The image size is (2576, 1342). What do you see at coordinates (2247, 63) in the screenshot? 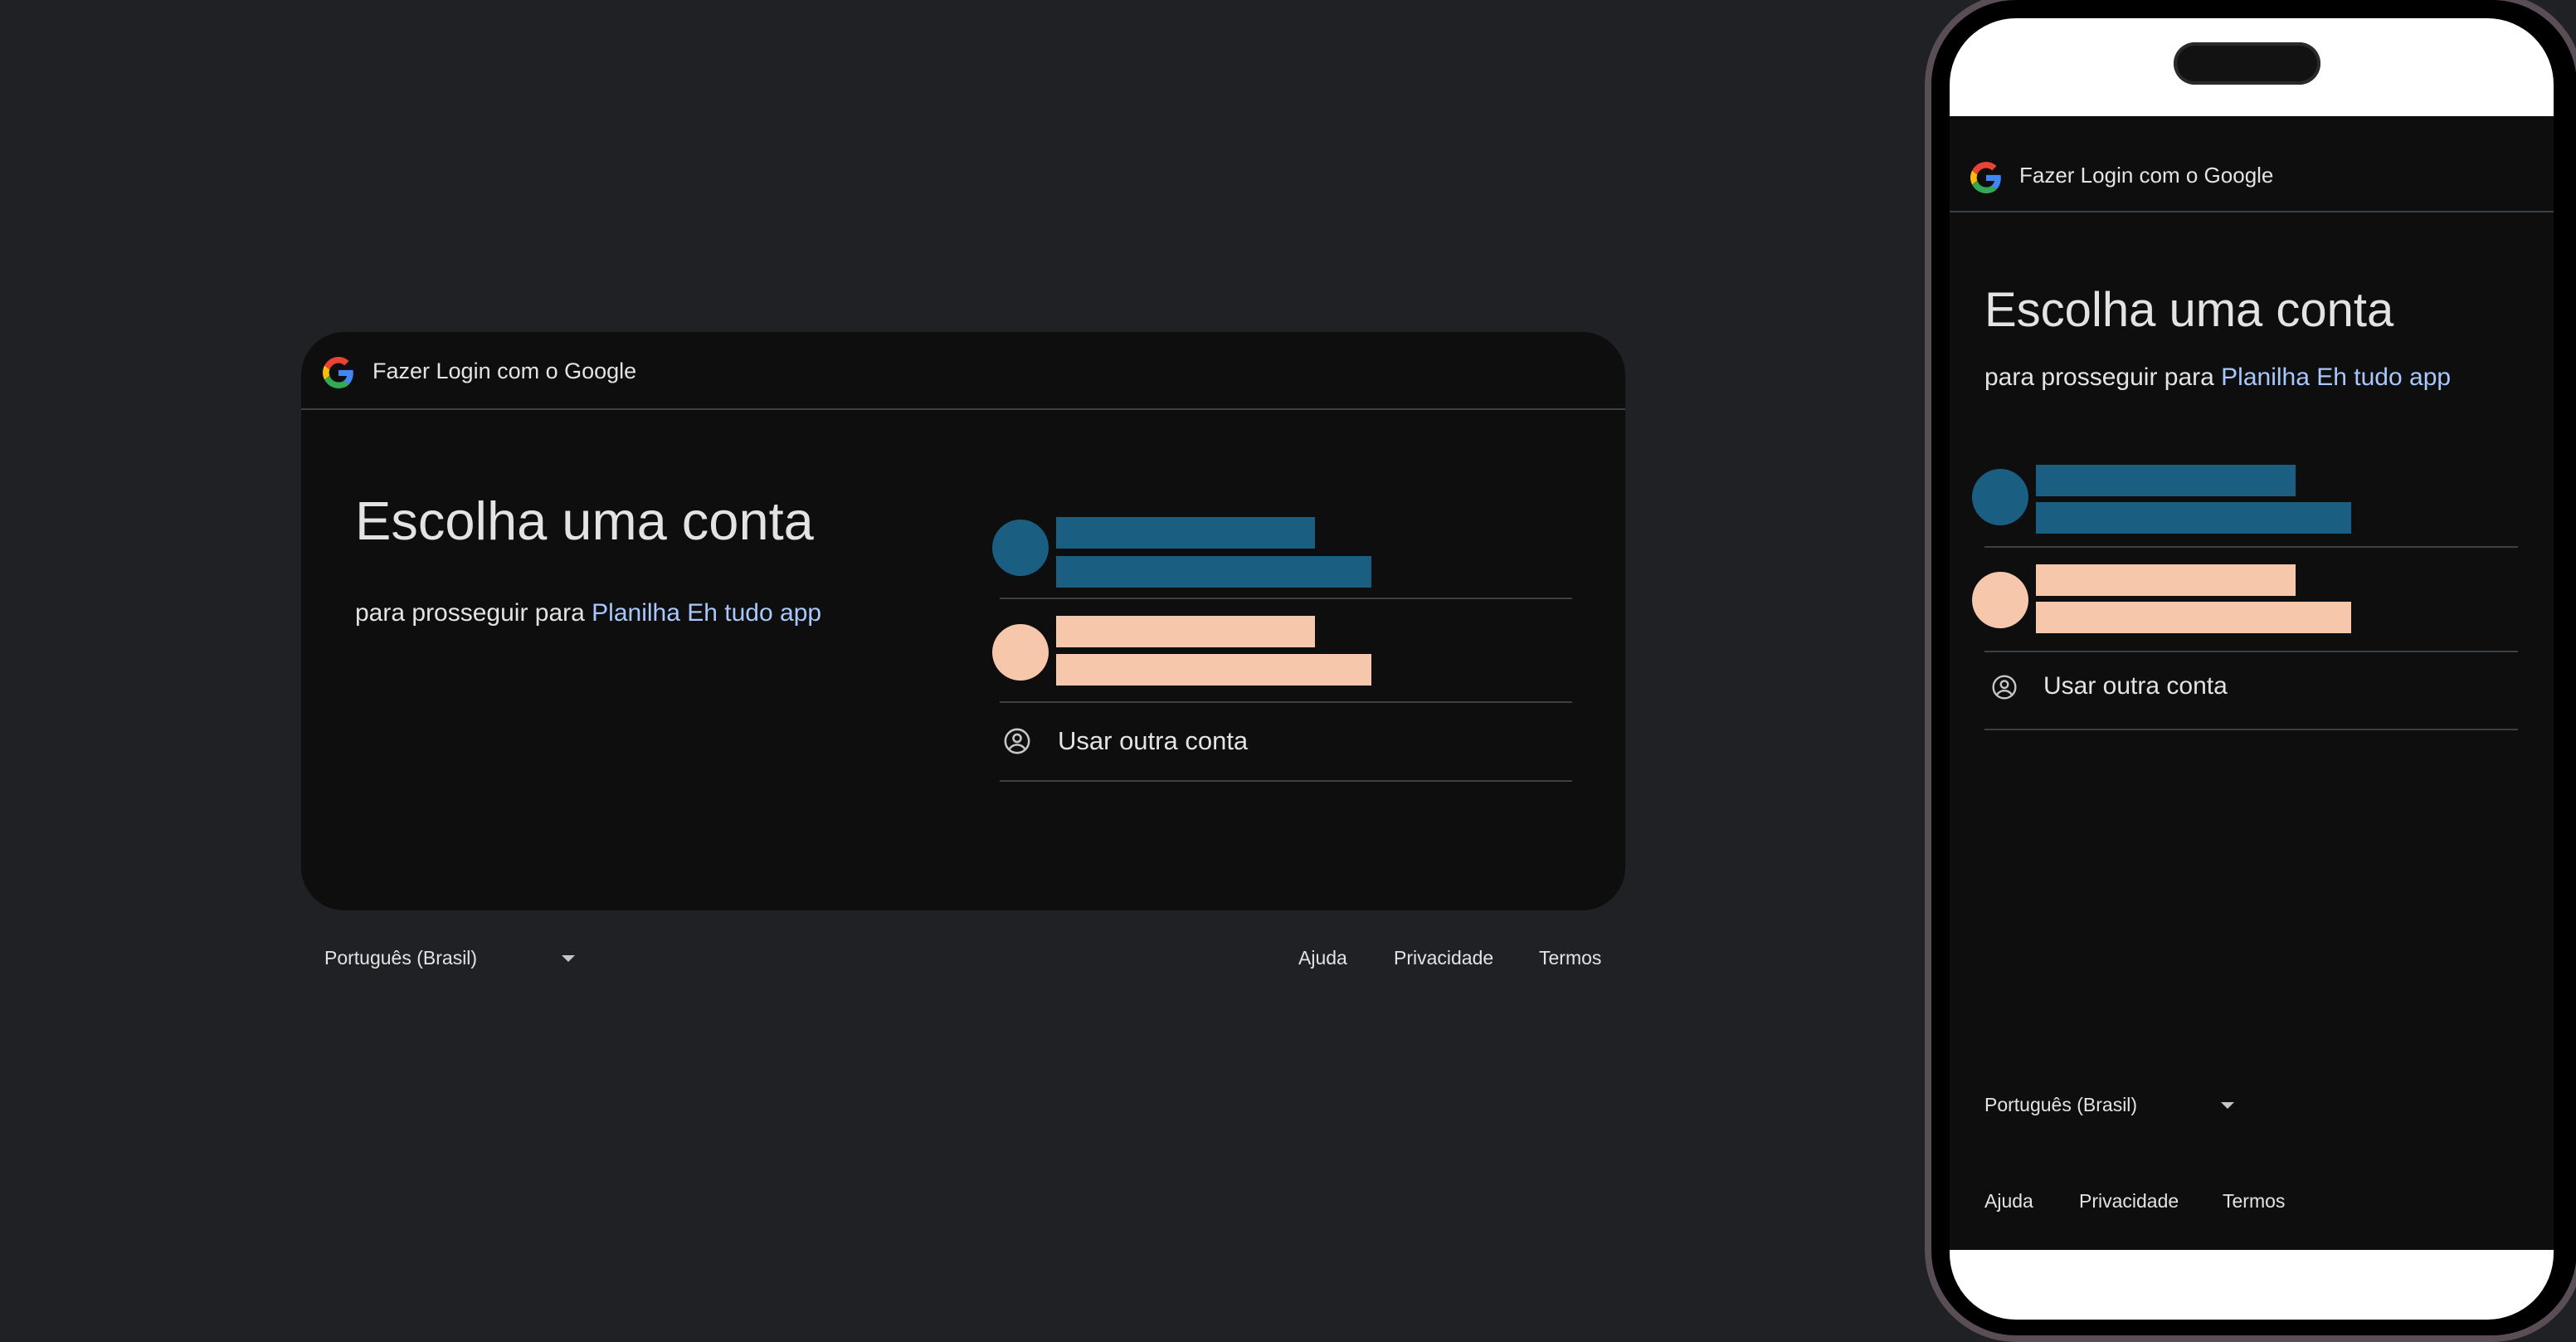
I see `dynamic-island` at bounding box center [2247, 63].